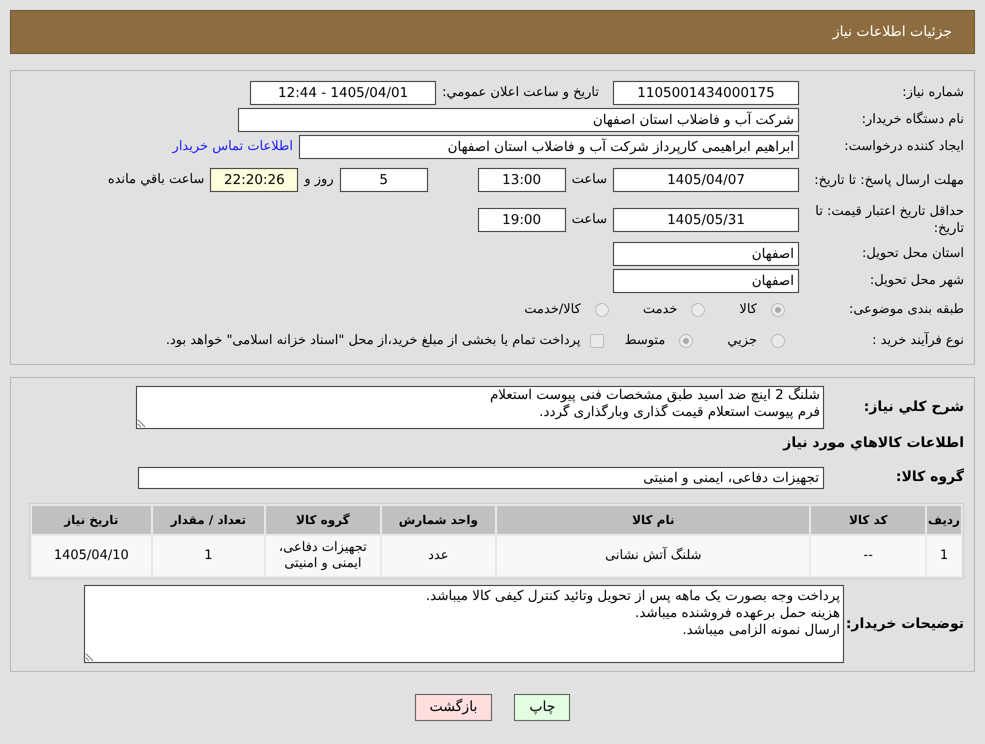 This screenshot has width=985, height=744. What do you see at coordinates (552, 309) in the screenshot?
I see `radio-label: کالا/خدمت` at bounding box center [552, 309].